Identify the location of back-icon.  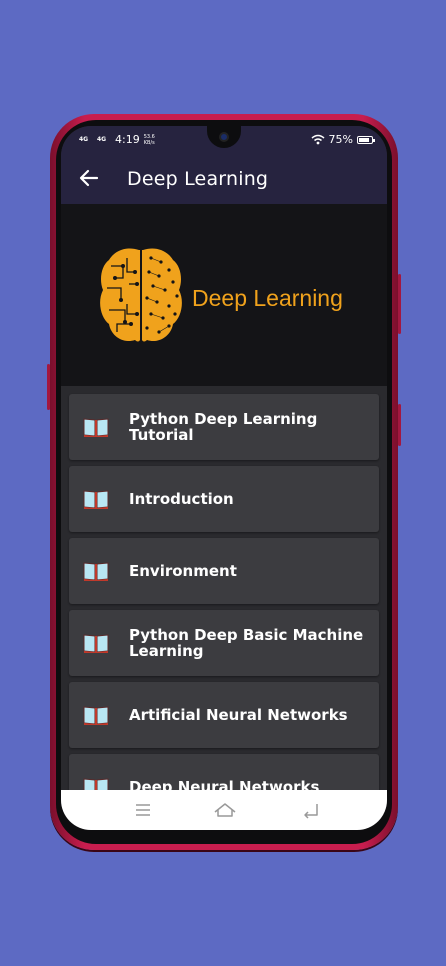
(311, 810).